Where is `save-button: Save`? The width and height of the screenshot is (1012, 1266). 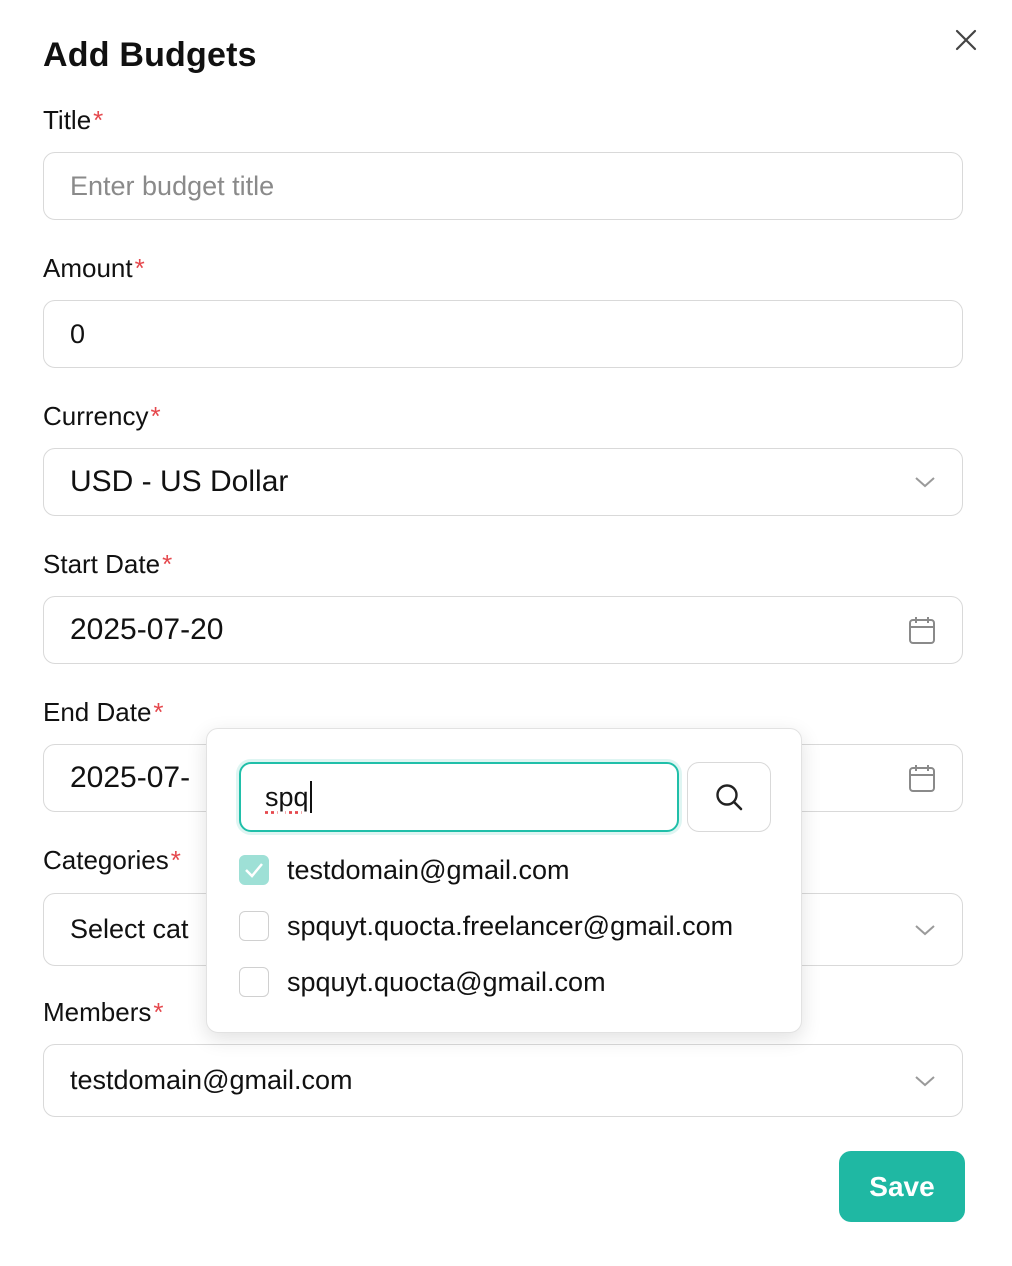 save-button: Save is located at coordinates (902, 1186).